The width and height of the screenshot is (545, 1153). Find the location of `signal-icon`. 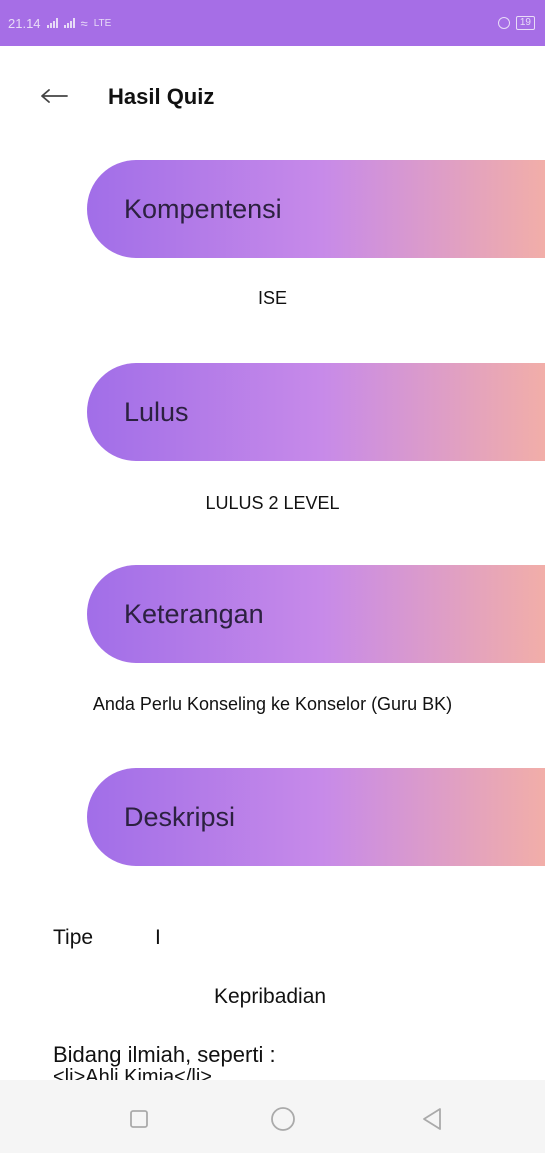

signal-icon is located at coordinates (52, 23).